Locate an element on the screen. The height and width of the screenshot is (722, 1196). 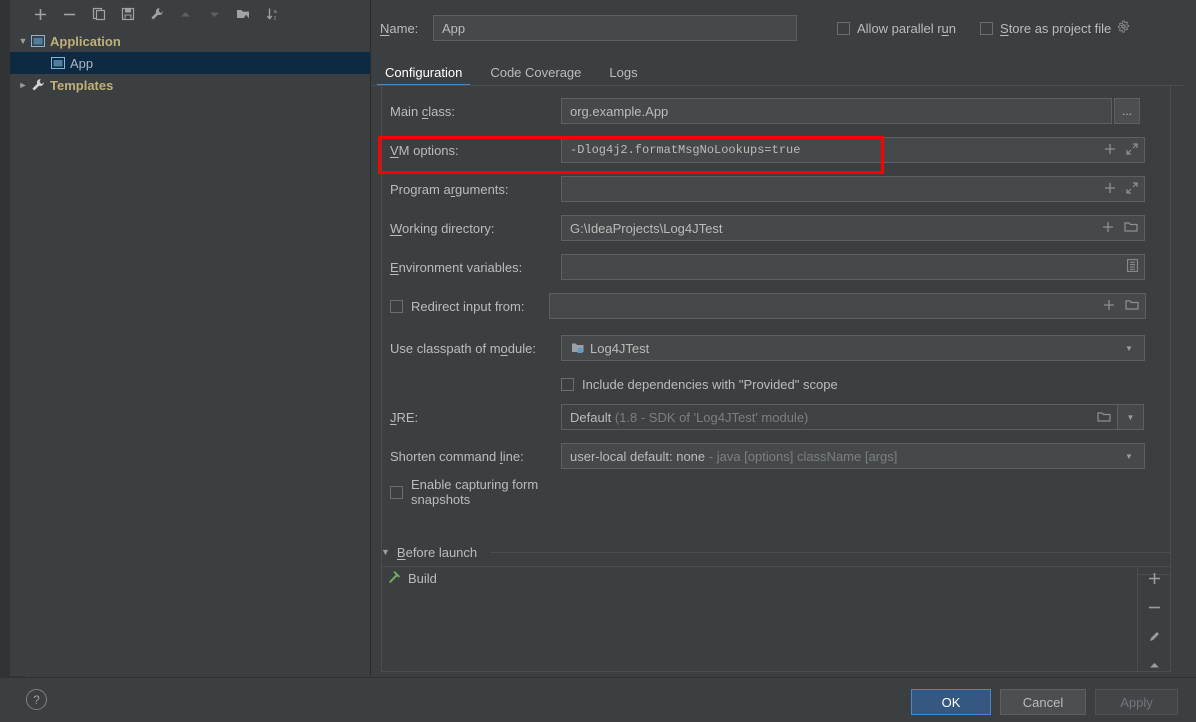
use-classpath-combobox: Log4JTest ▼ is located at coordinates (853, 348).